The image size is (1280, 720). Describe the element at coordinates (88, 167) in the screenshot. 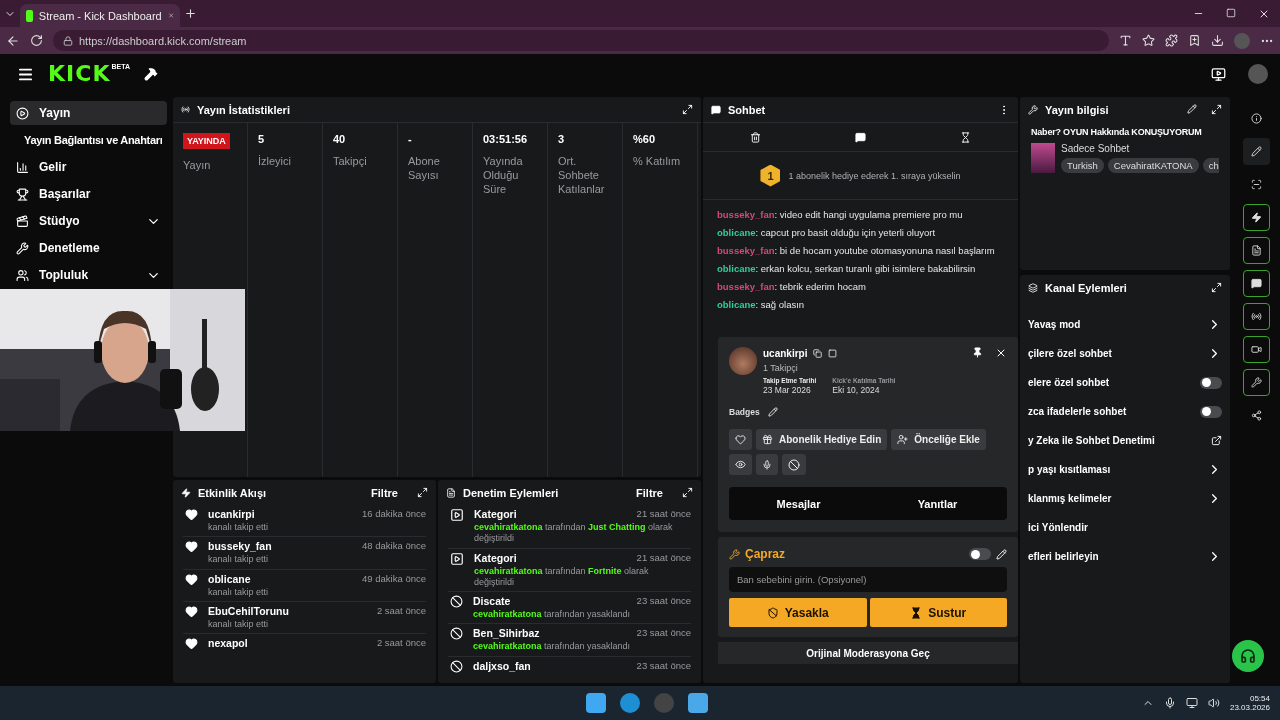

I see `sidebar-item: Gelir` at that location.